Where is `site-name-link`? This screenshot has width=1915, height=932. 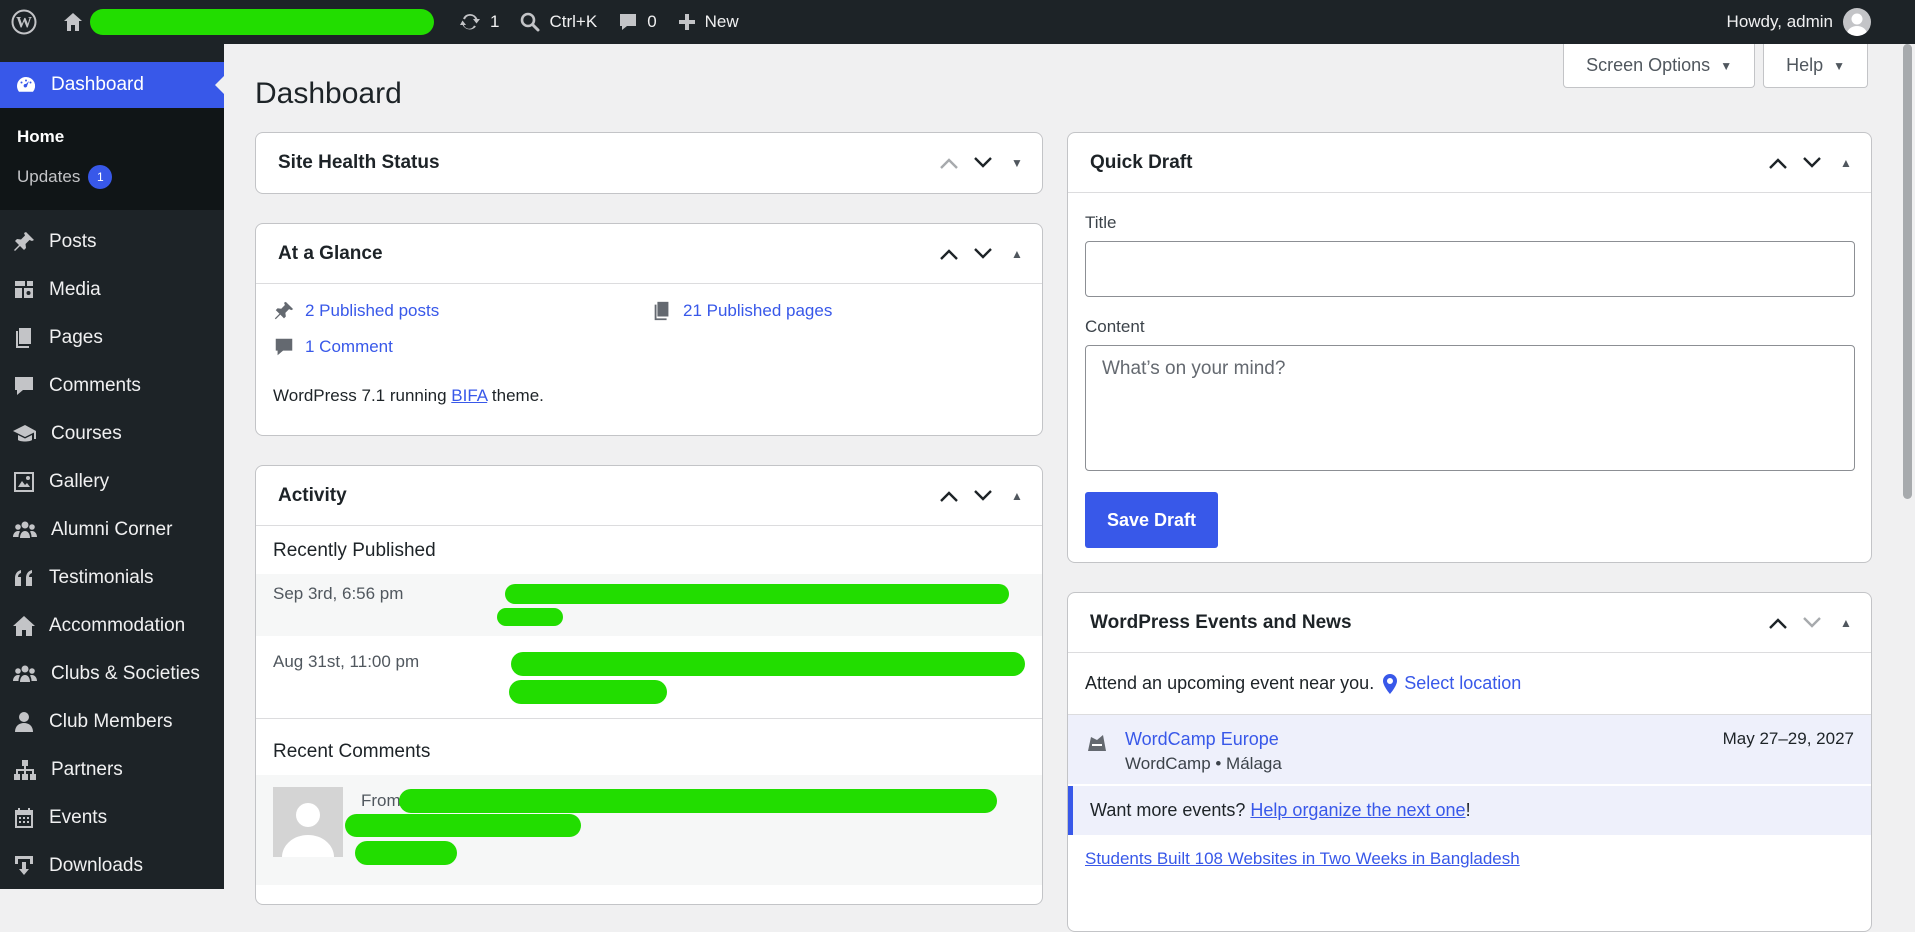 site-name-link is located at coordinates (248, 22).